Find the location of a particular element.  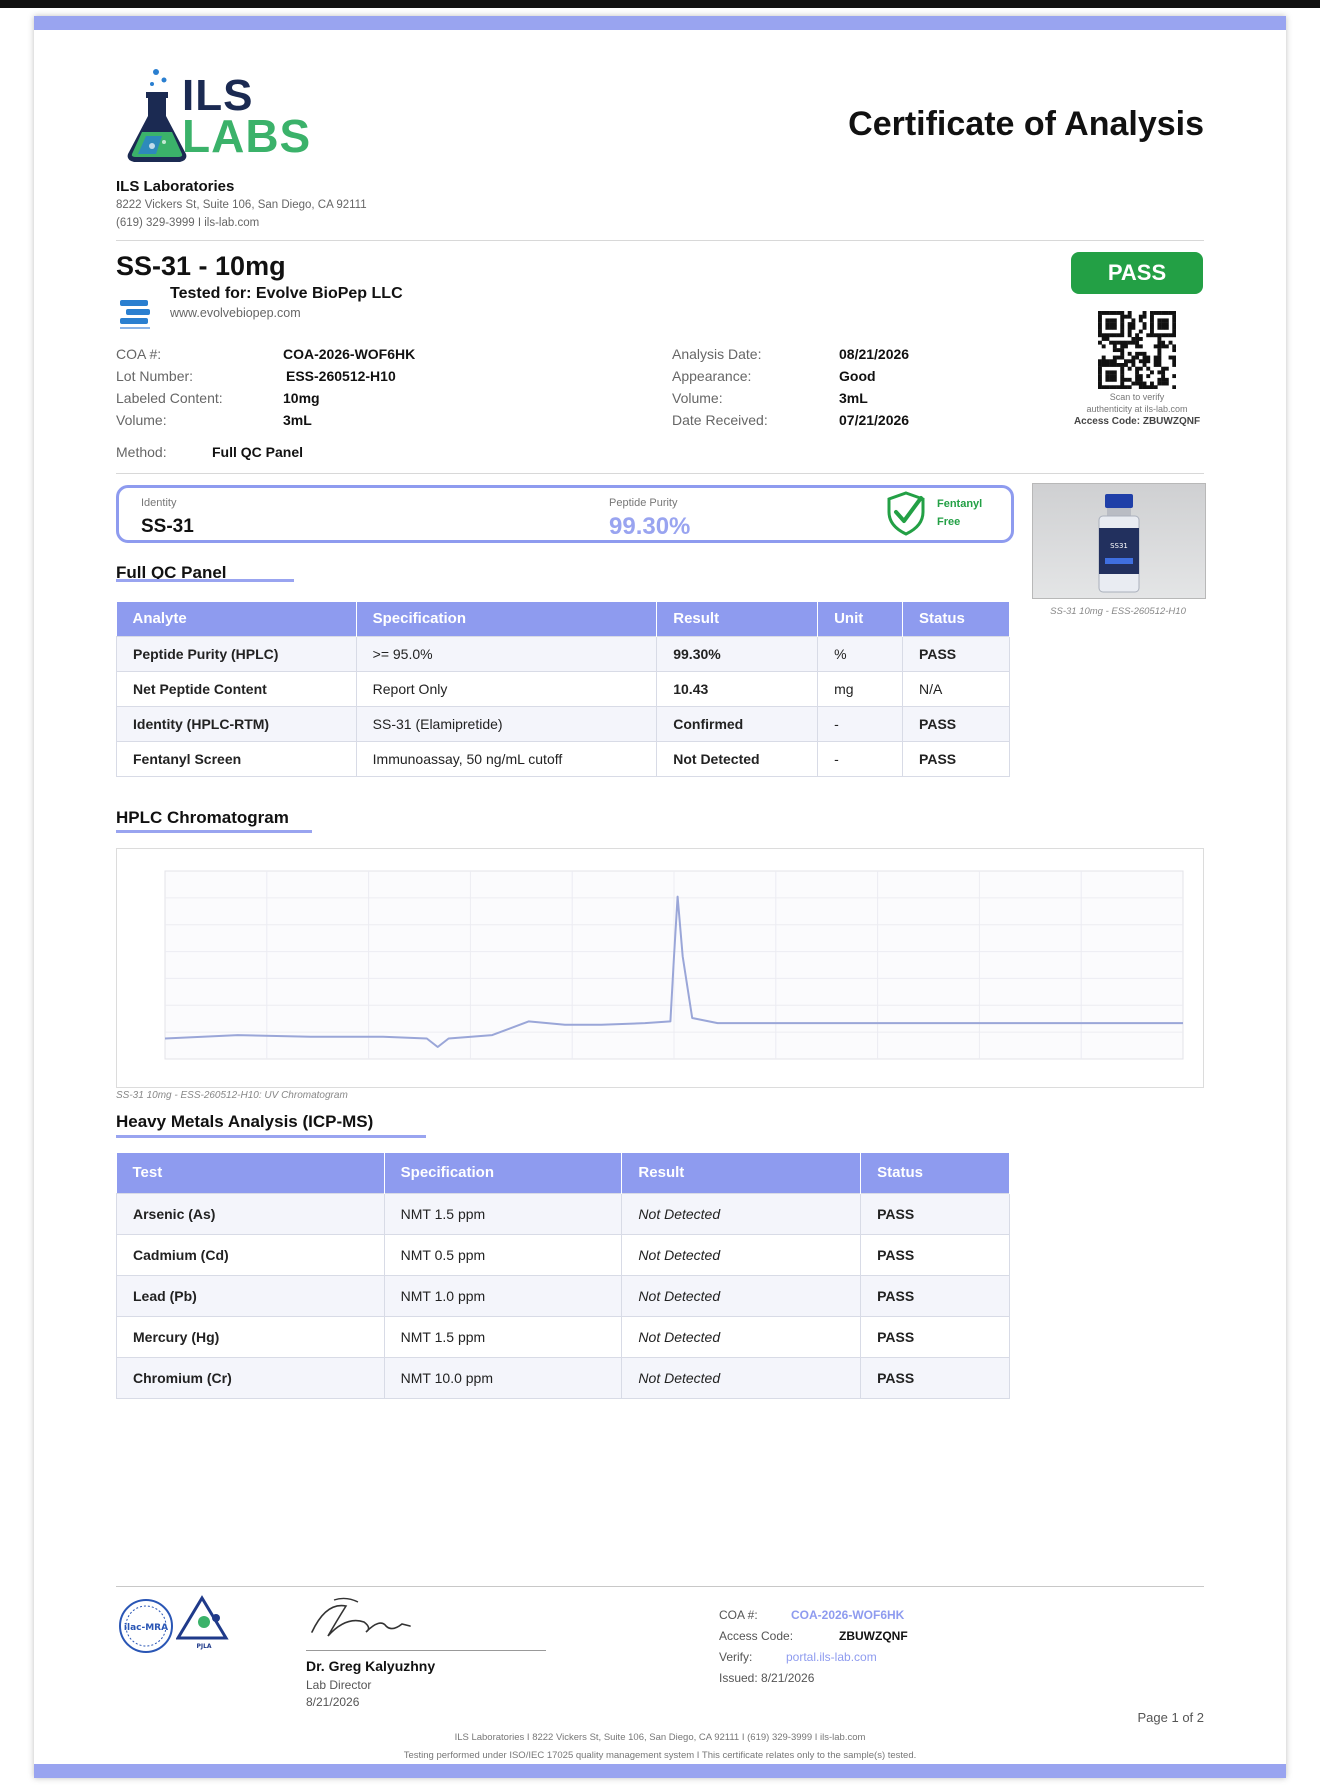

footer-access-label: Access Code: is located at coordinates (756, 1636).